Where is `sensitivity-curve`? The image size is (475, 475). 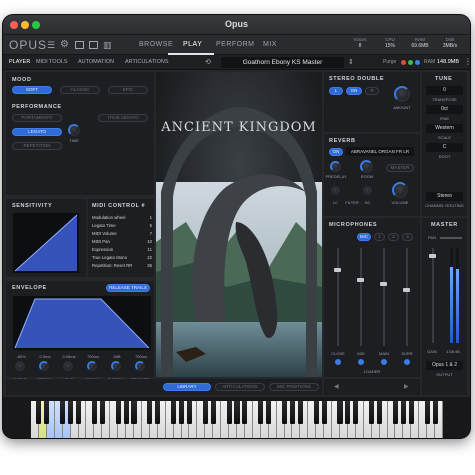 sensitivity-curve is located at coordinates (46, 243).